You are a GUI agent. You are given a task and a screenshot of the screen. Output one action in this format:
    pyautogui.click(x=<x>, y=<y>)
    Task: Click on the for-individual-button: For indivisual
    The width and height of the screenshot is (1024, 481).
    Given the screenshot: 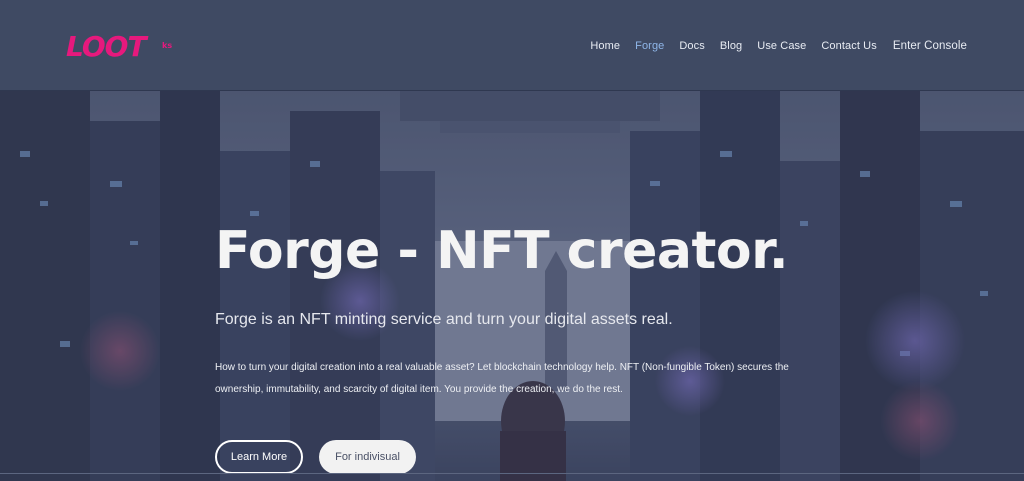 What is the action you would take?
    pyautogui.click(x=367, y=457)
    